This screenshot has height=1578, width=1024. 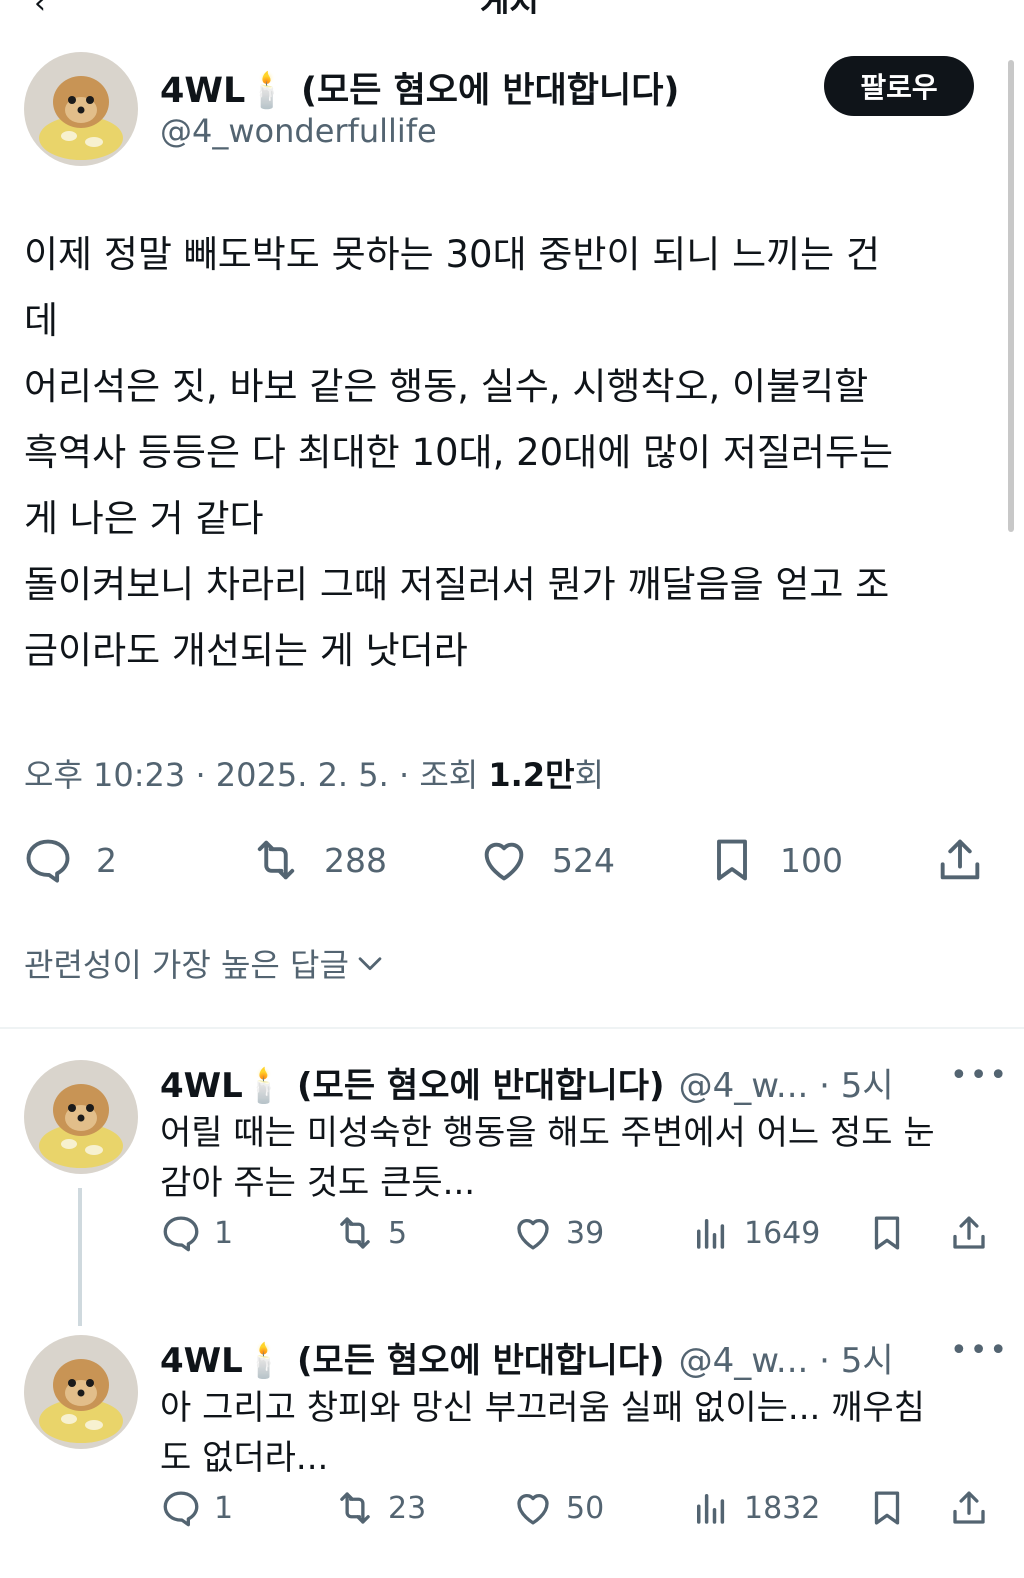 What do you see at coordinates (512, 1028) in the screenshot?
I see `divider` at bounding box center [512, 1028].